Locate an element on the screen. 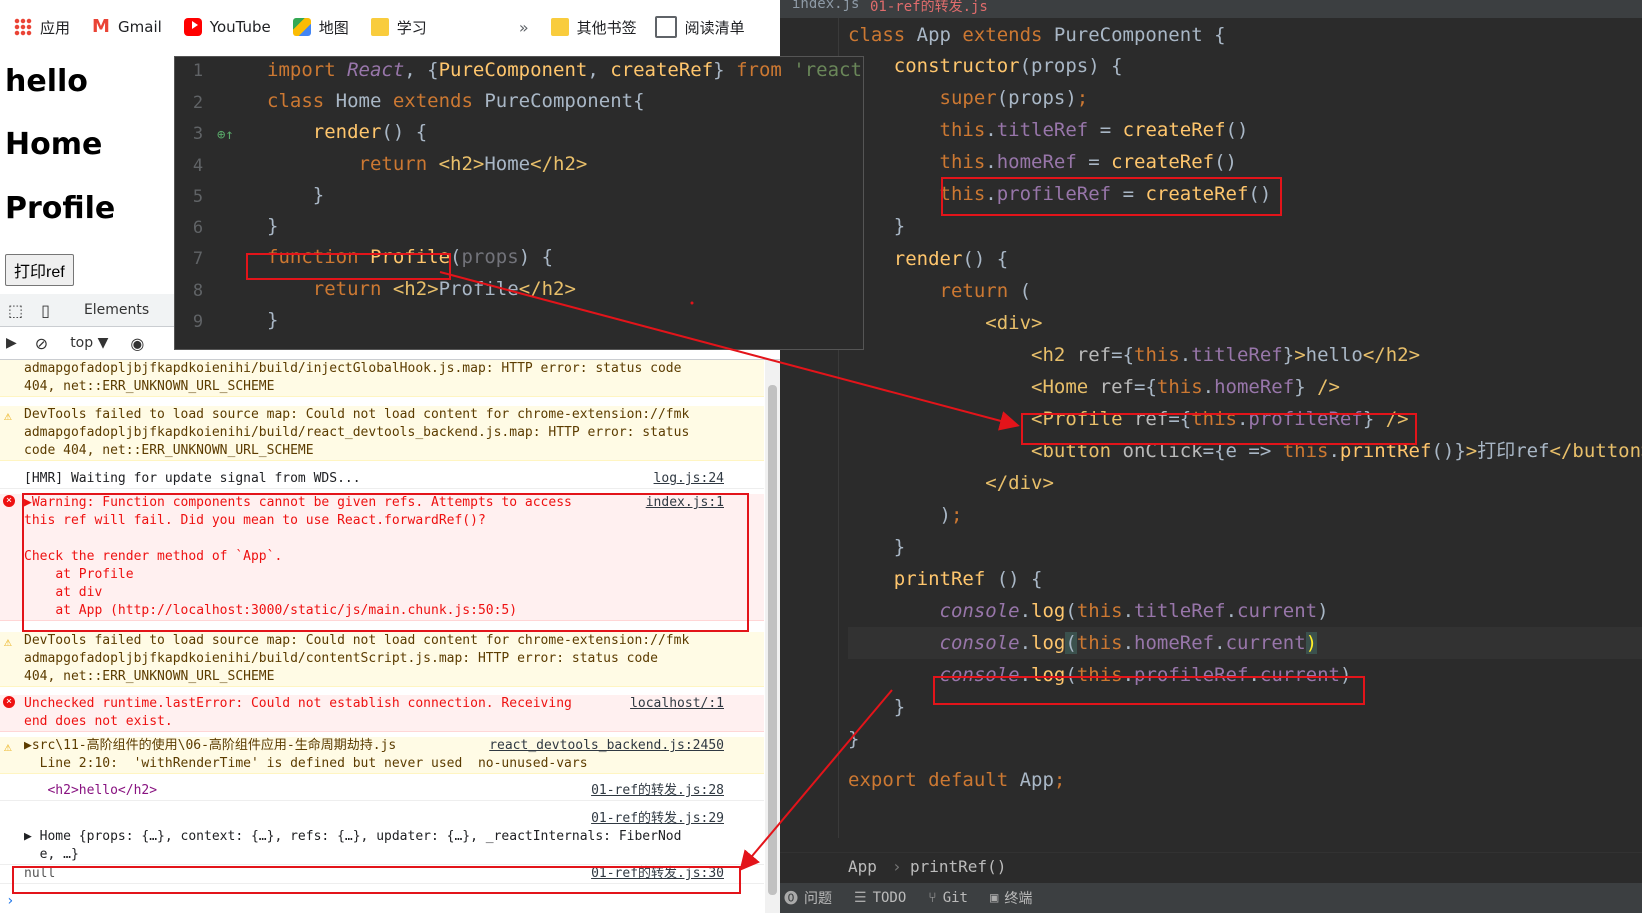  bookmarks-overflow-button: » is located at coordinates (524, 27).